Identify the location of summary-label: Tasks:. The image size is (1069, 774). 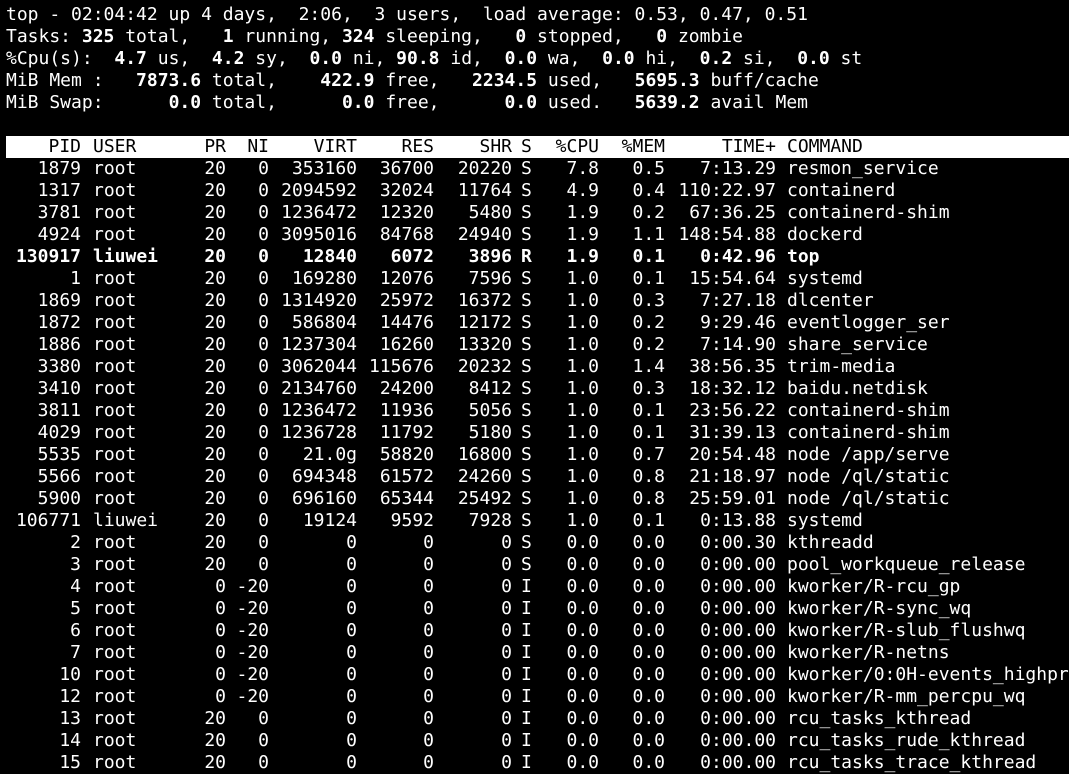
(44, 36).